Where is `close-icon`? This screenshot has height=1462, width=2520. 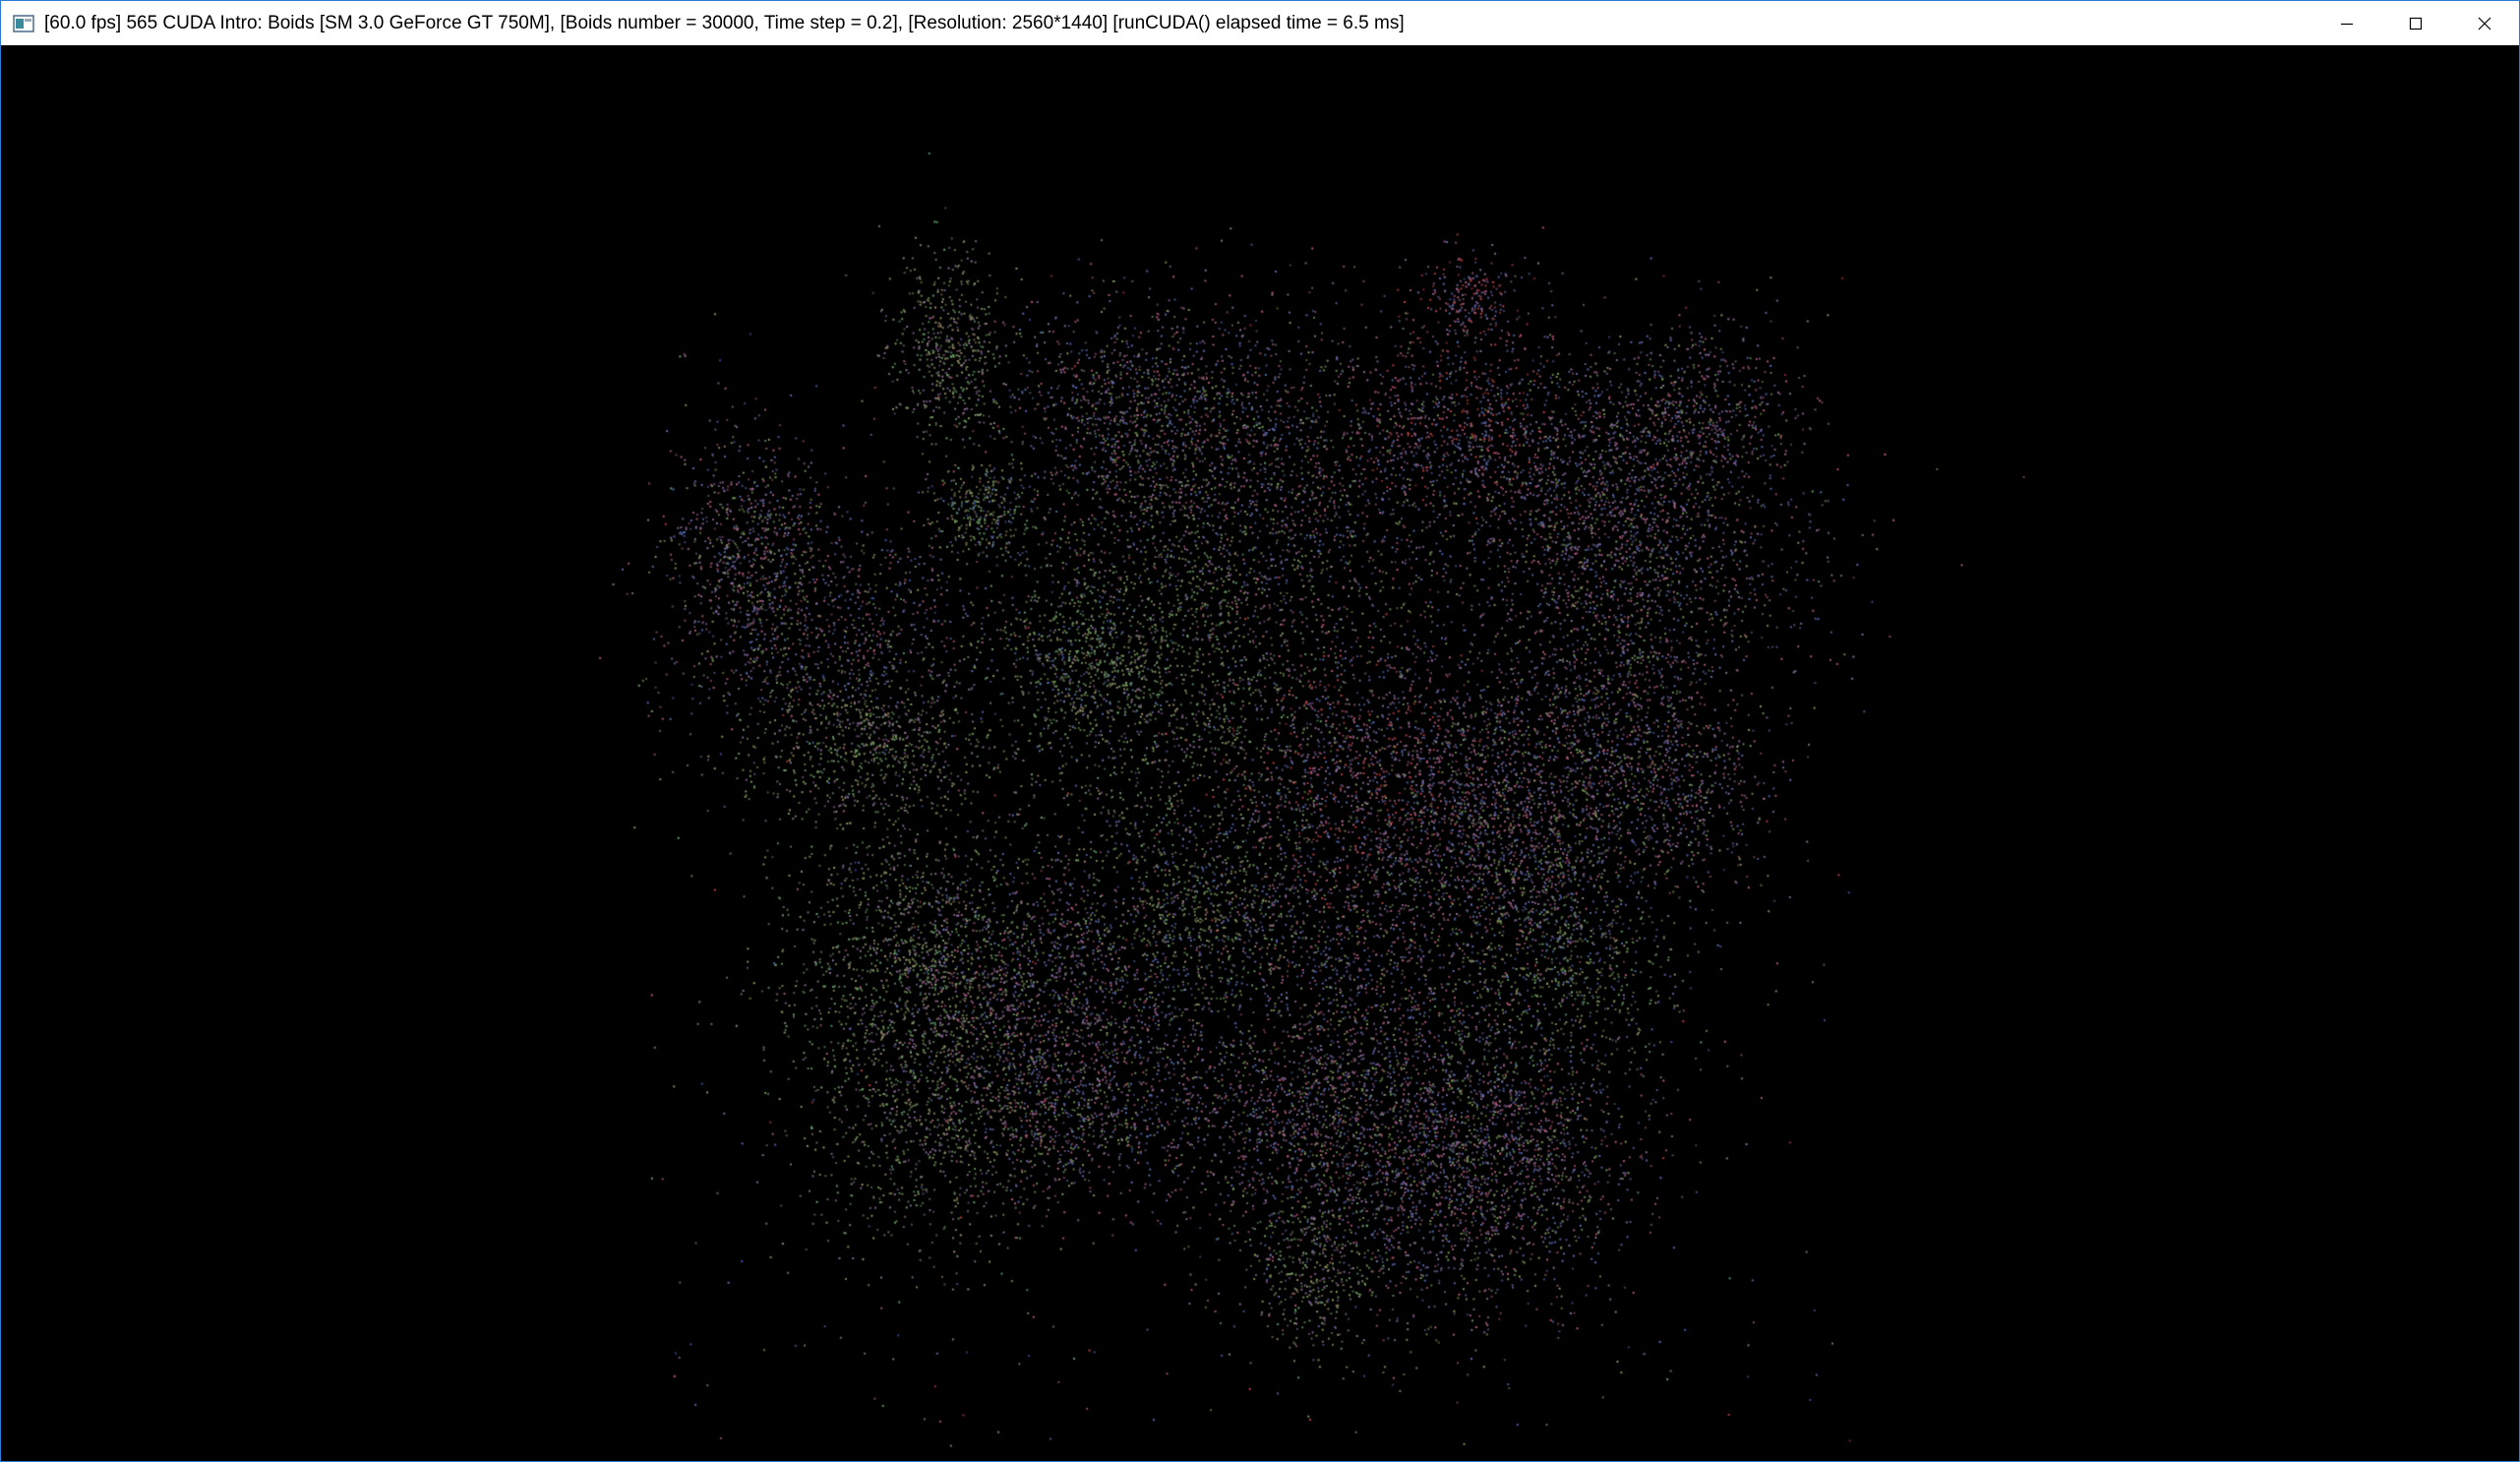 close-icon is located at coordinates (2484, 23).